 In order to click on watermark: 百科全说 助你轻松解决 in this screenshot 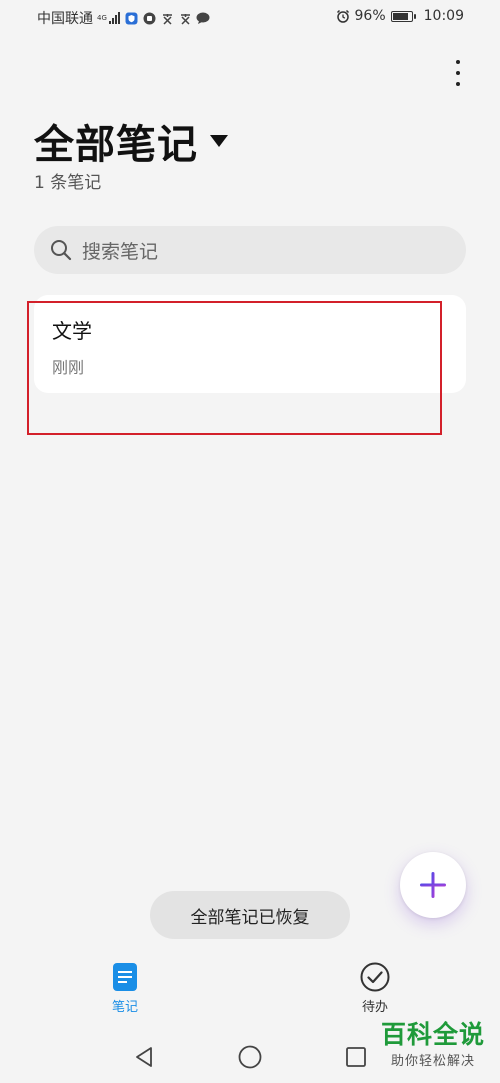, I will do `click(433, 1044)`.